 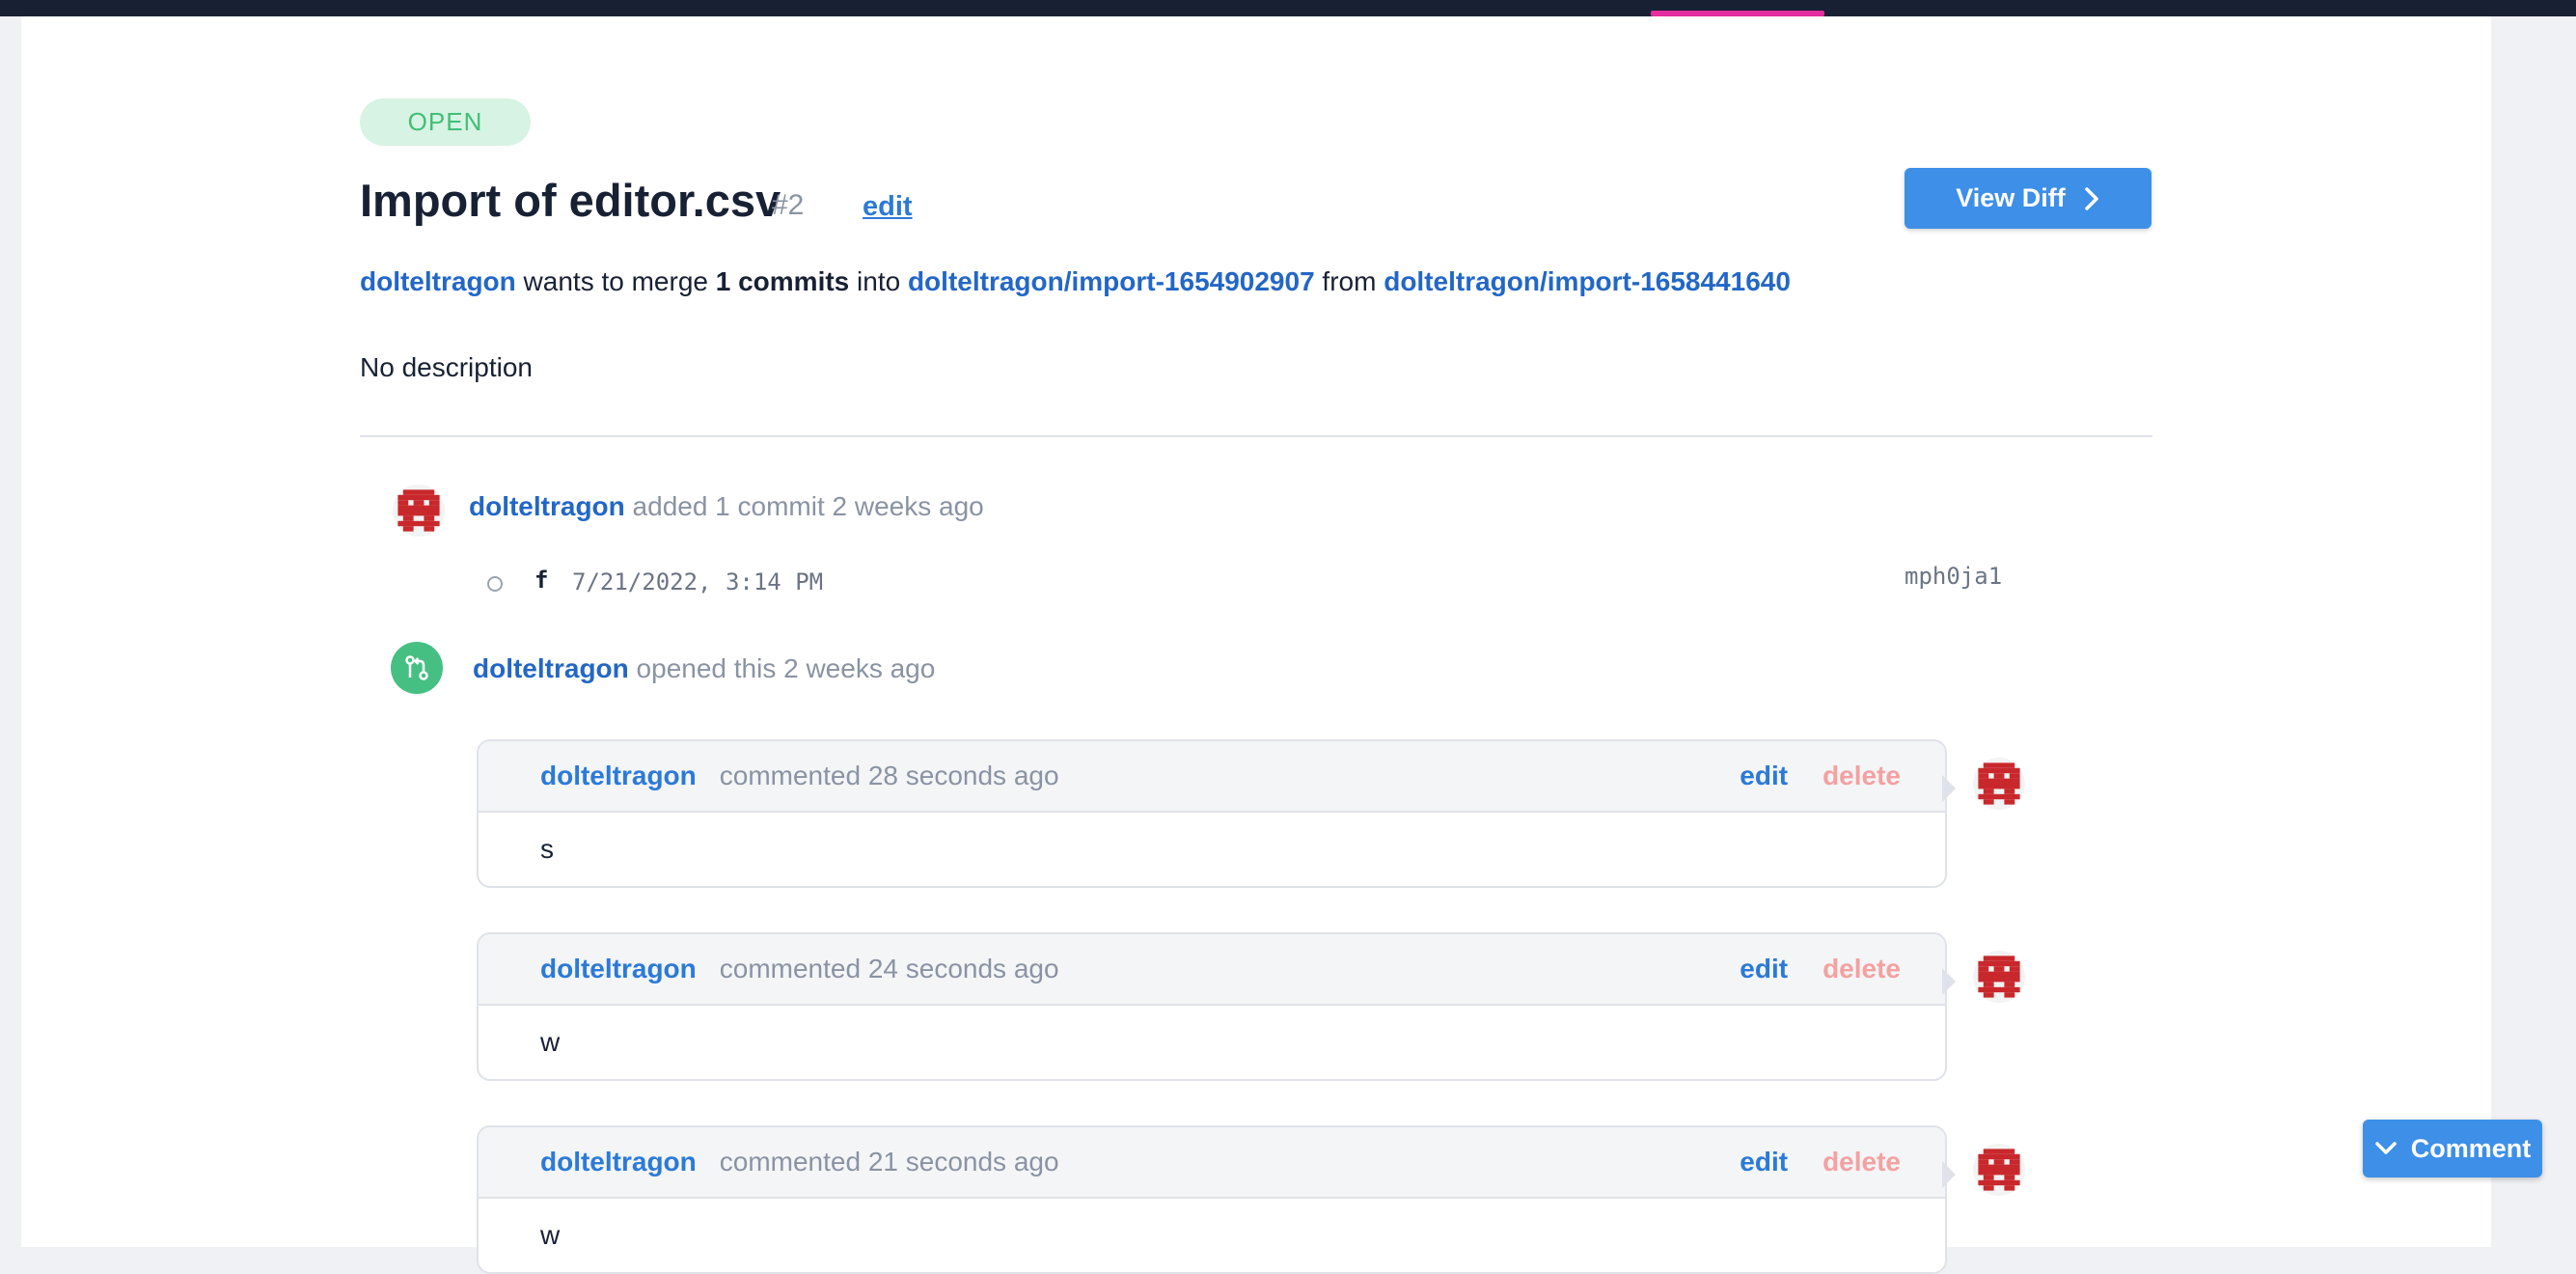 What do you see at coordinates (889, 968) in the screenshot?
I see `comment-time: commented 24 seconds ago` at bounding box center [889, 968].